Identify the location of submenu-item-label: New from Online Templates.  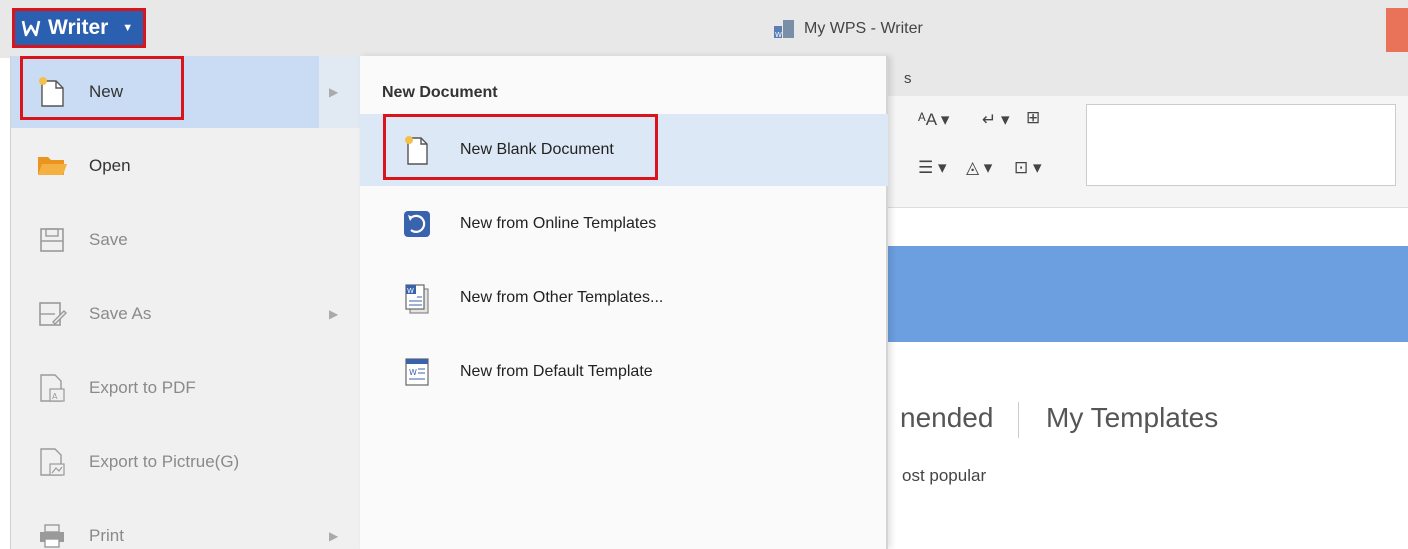
(558, 223).